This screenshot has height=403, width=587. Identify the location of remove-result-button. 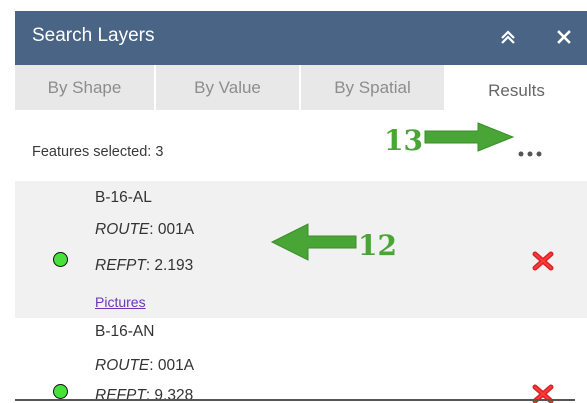
(543, 261).